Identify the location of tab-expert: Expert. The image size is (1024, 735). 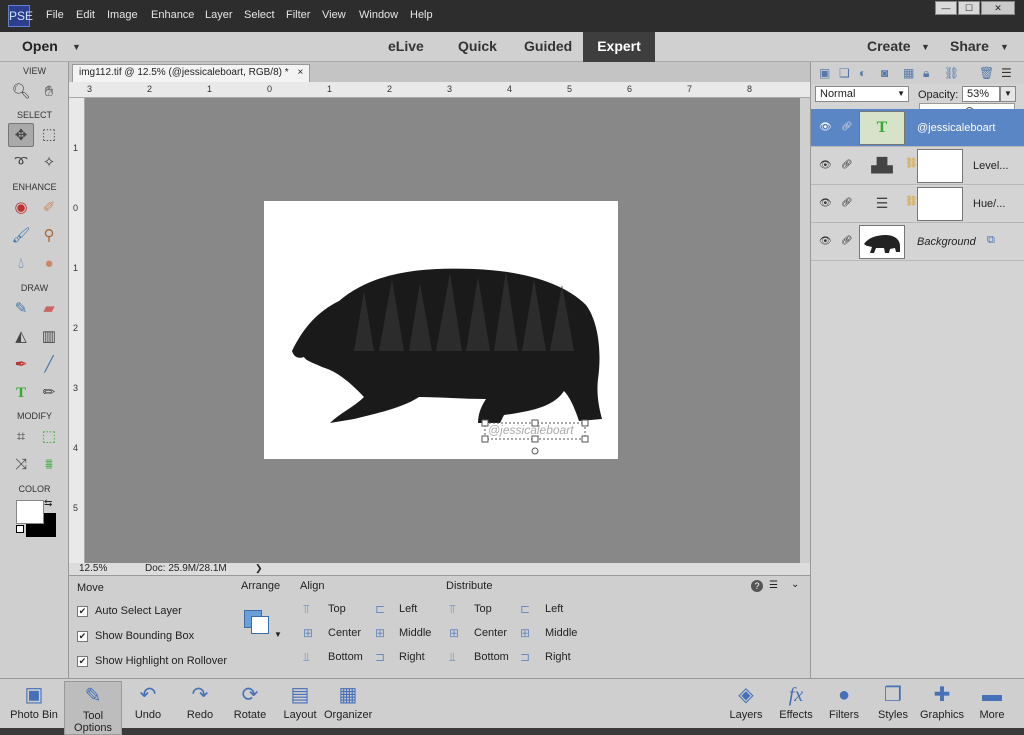
(619, 47).